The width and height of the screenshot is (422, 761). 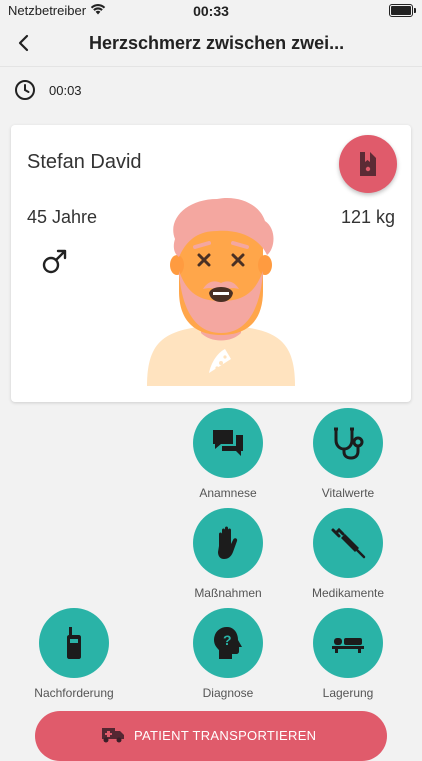 What do you see at coordinates (65, 90) in the screenshot?
I see `timer-value: 00:03` at bounding box center [65, 90].